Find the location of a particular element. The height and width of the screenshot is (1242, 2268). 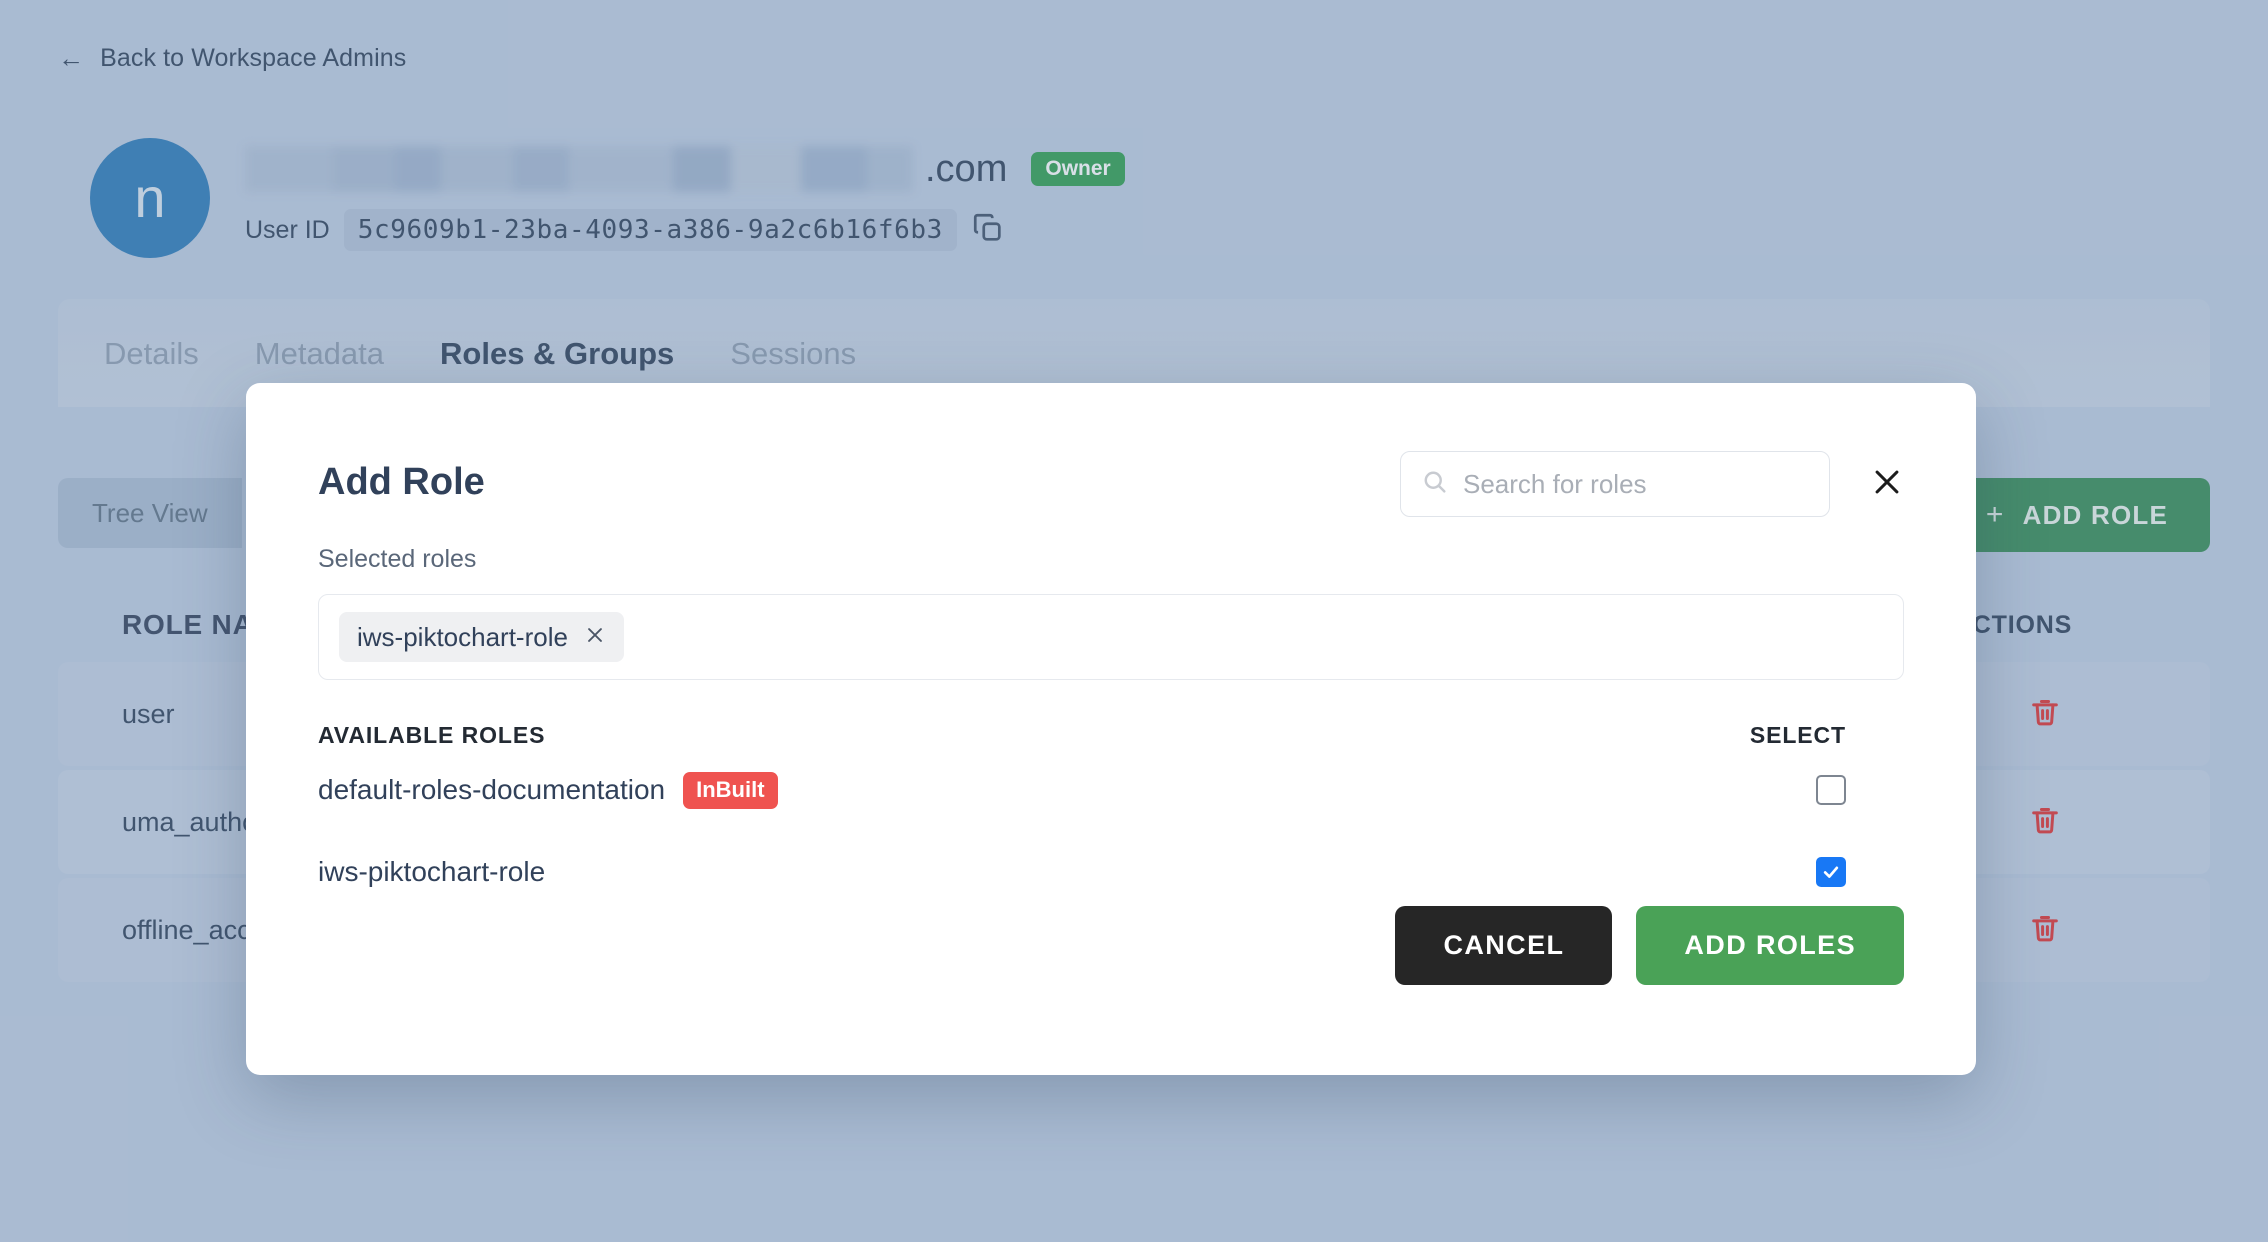

search-roles-box is located at coordinates (1615, 484).